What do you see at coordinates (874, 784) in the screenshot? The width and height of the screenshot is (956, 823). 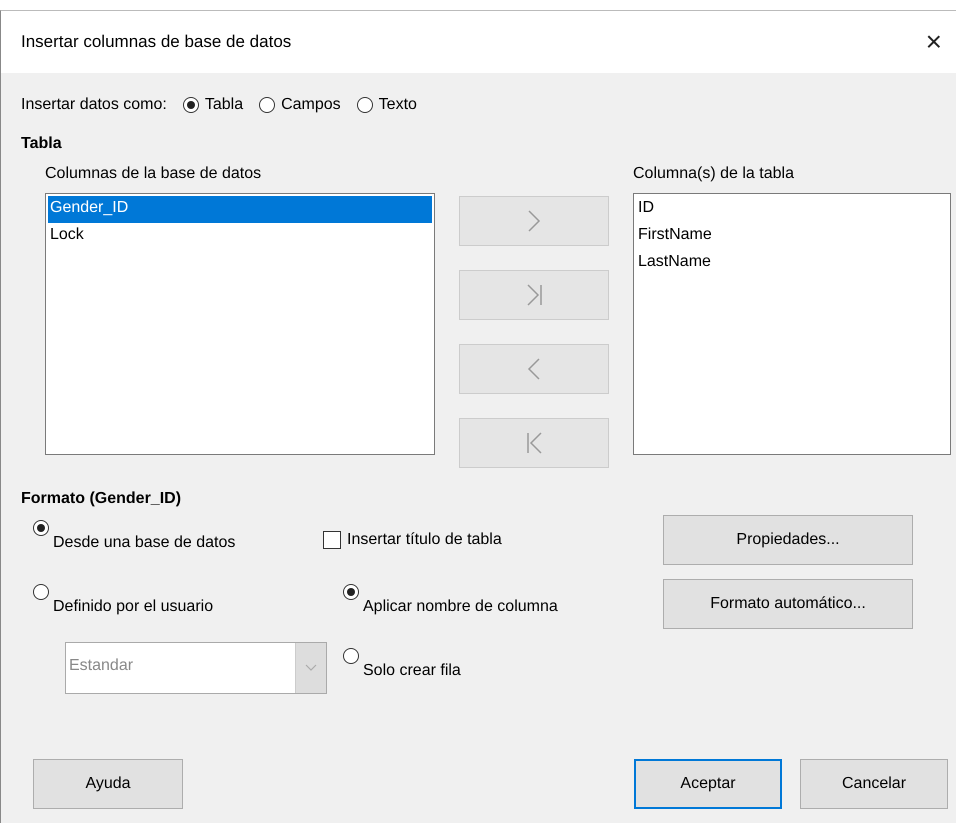 I see `dialog-button: Cancelar` at bounding box center [874, 784].